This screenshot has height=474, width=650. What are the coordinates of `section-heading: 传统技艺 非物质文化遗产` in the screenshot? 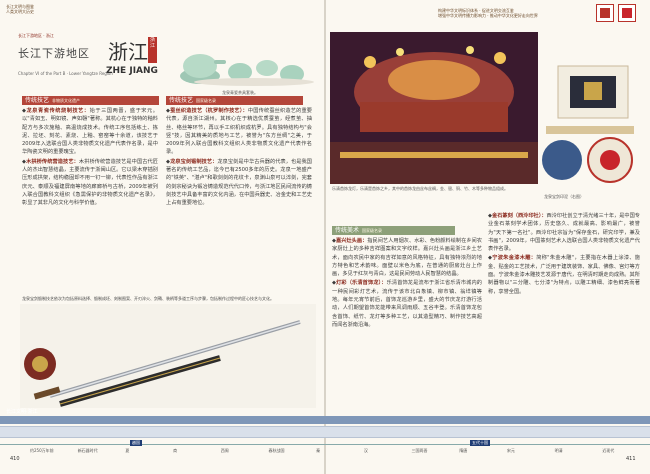 It's located at (90, 100).